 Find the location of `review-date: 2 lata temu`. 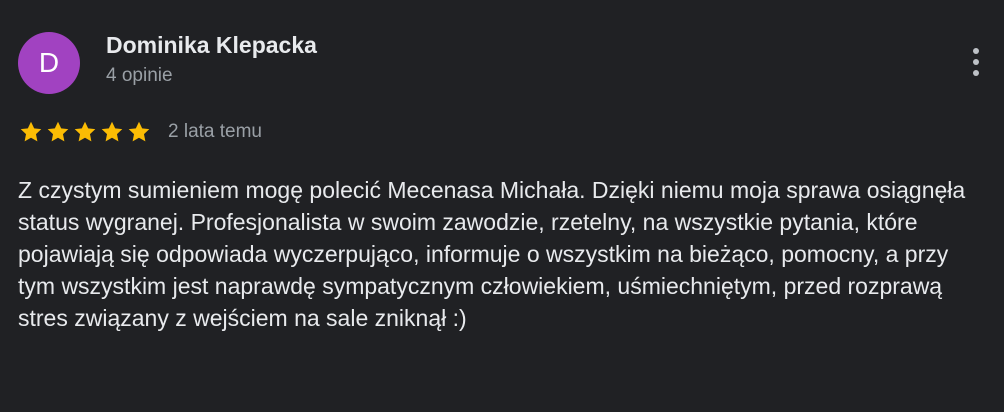

review-date: 2 lata temu is located at coordinates (215, 131).